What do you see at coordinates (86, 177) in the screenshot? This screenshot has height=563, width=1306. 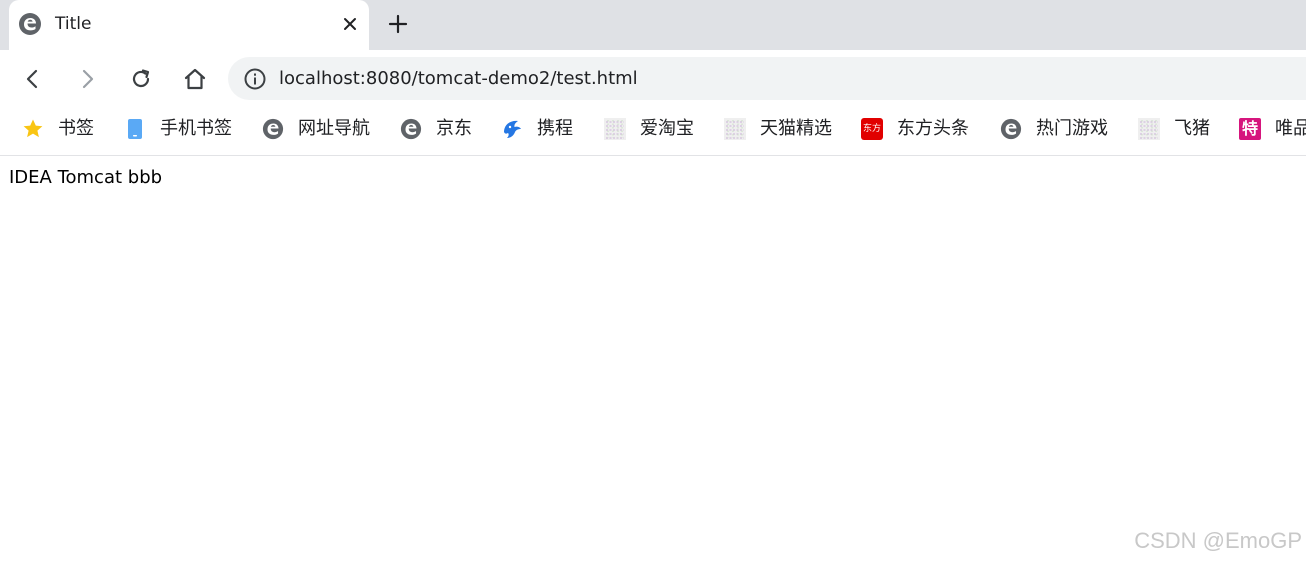 I see `page-body-text: IDEA Tomcat bbb` at bounding box center [86, 177].